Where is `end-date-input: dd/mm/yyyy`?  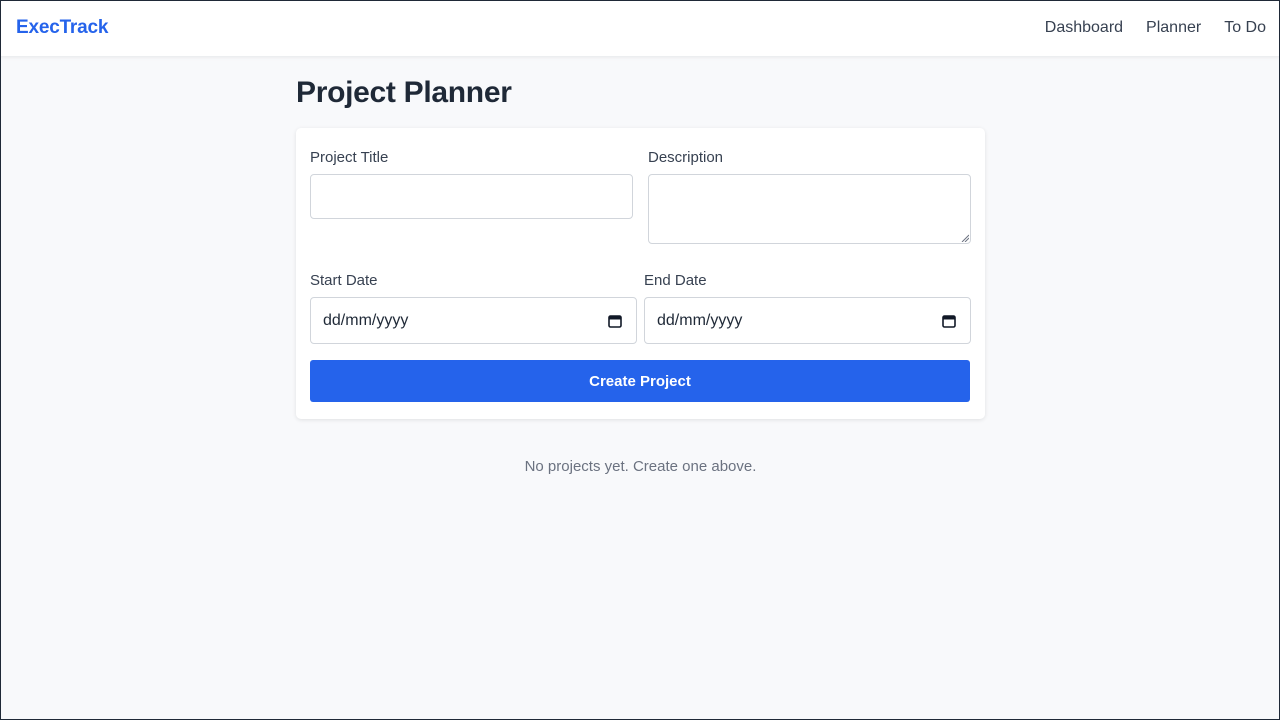
end-date-input: dd/mm/yyyy is located at coordinates (807, 320).